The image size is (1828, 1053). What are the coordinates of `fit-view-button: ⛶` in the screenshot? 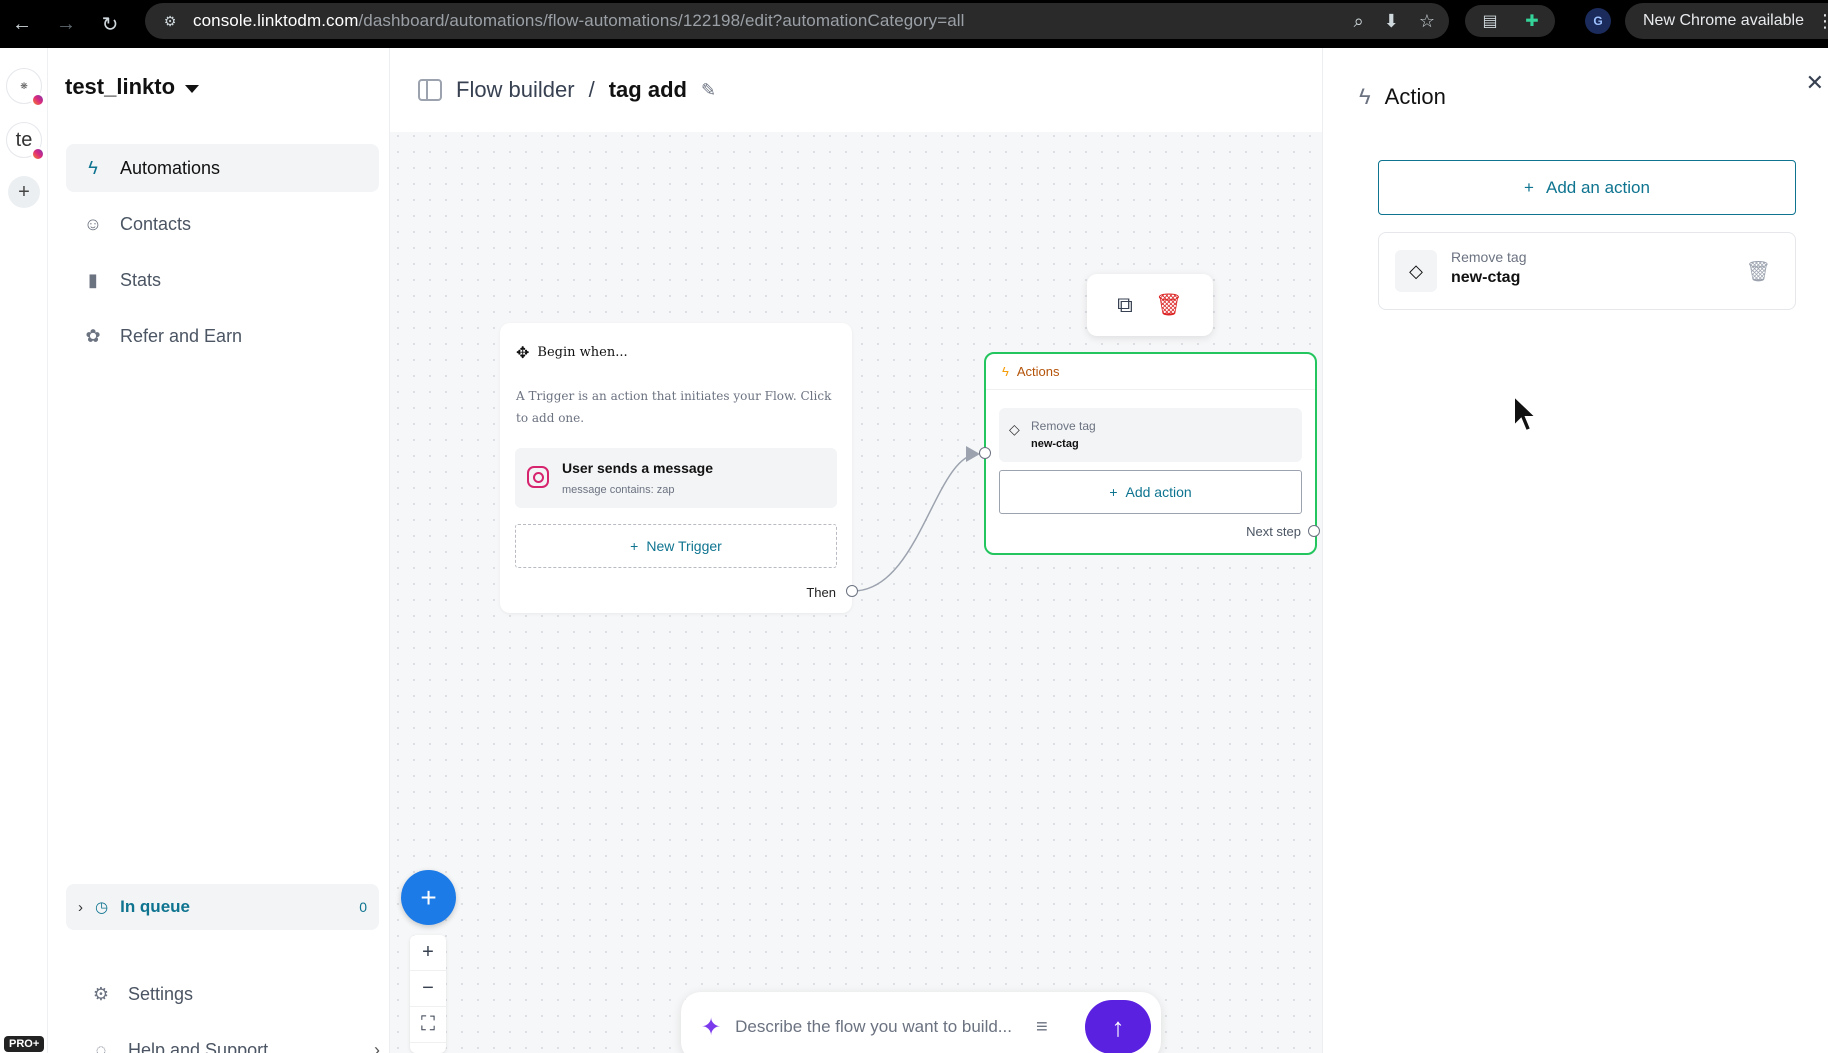 It's located at (428, 1025).